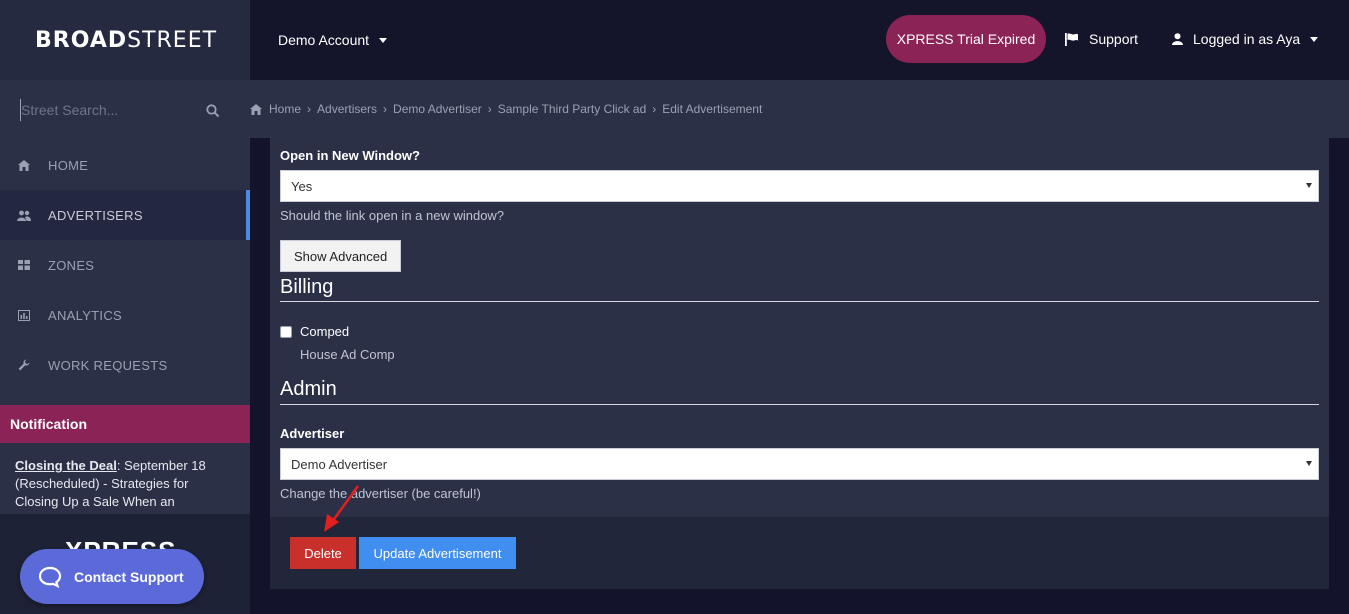 This screenshot has width=1349, height=614. What do you see at coordinates (323, 553) in the screenshot?
I see `delete-button: Delete` at bounding box center [323, 553].